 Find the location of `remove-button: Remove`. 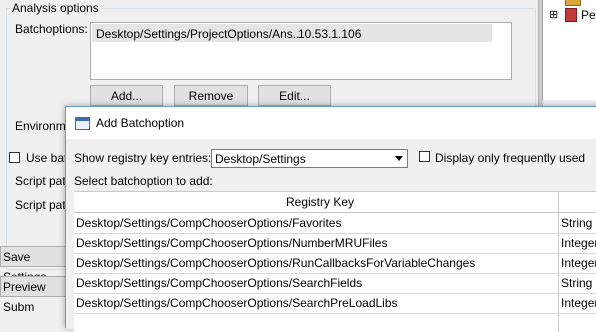

remove-button: Remove is located at coordinates (211, 95).